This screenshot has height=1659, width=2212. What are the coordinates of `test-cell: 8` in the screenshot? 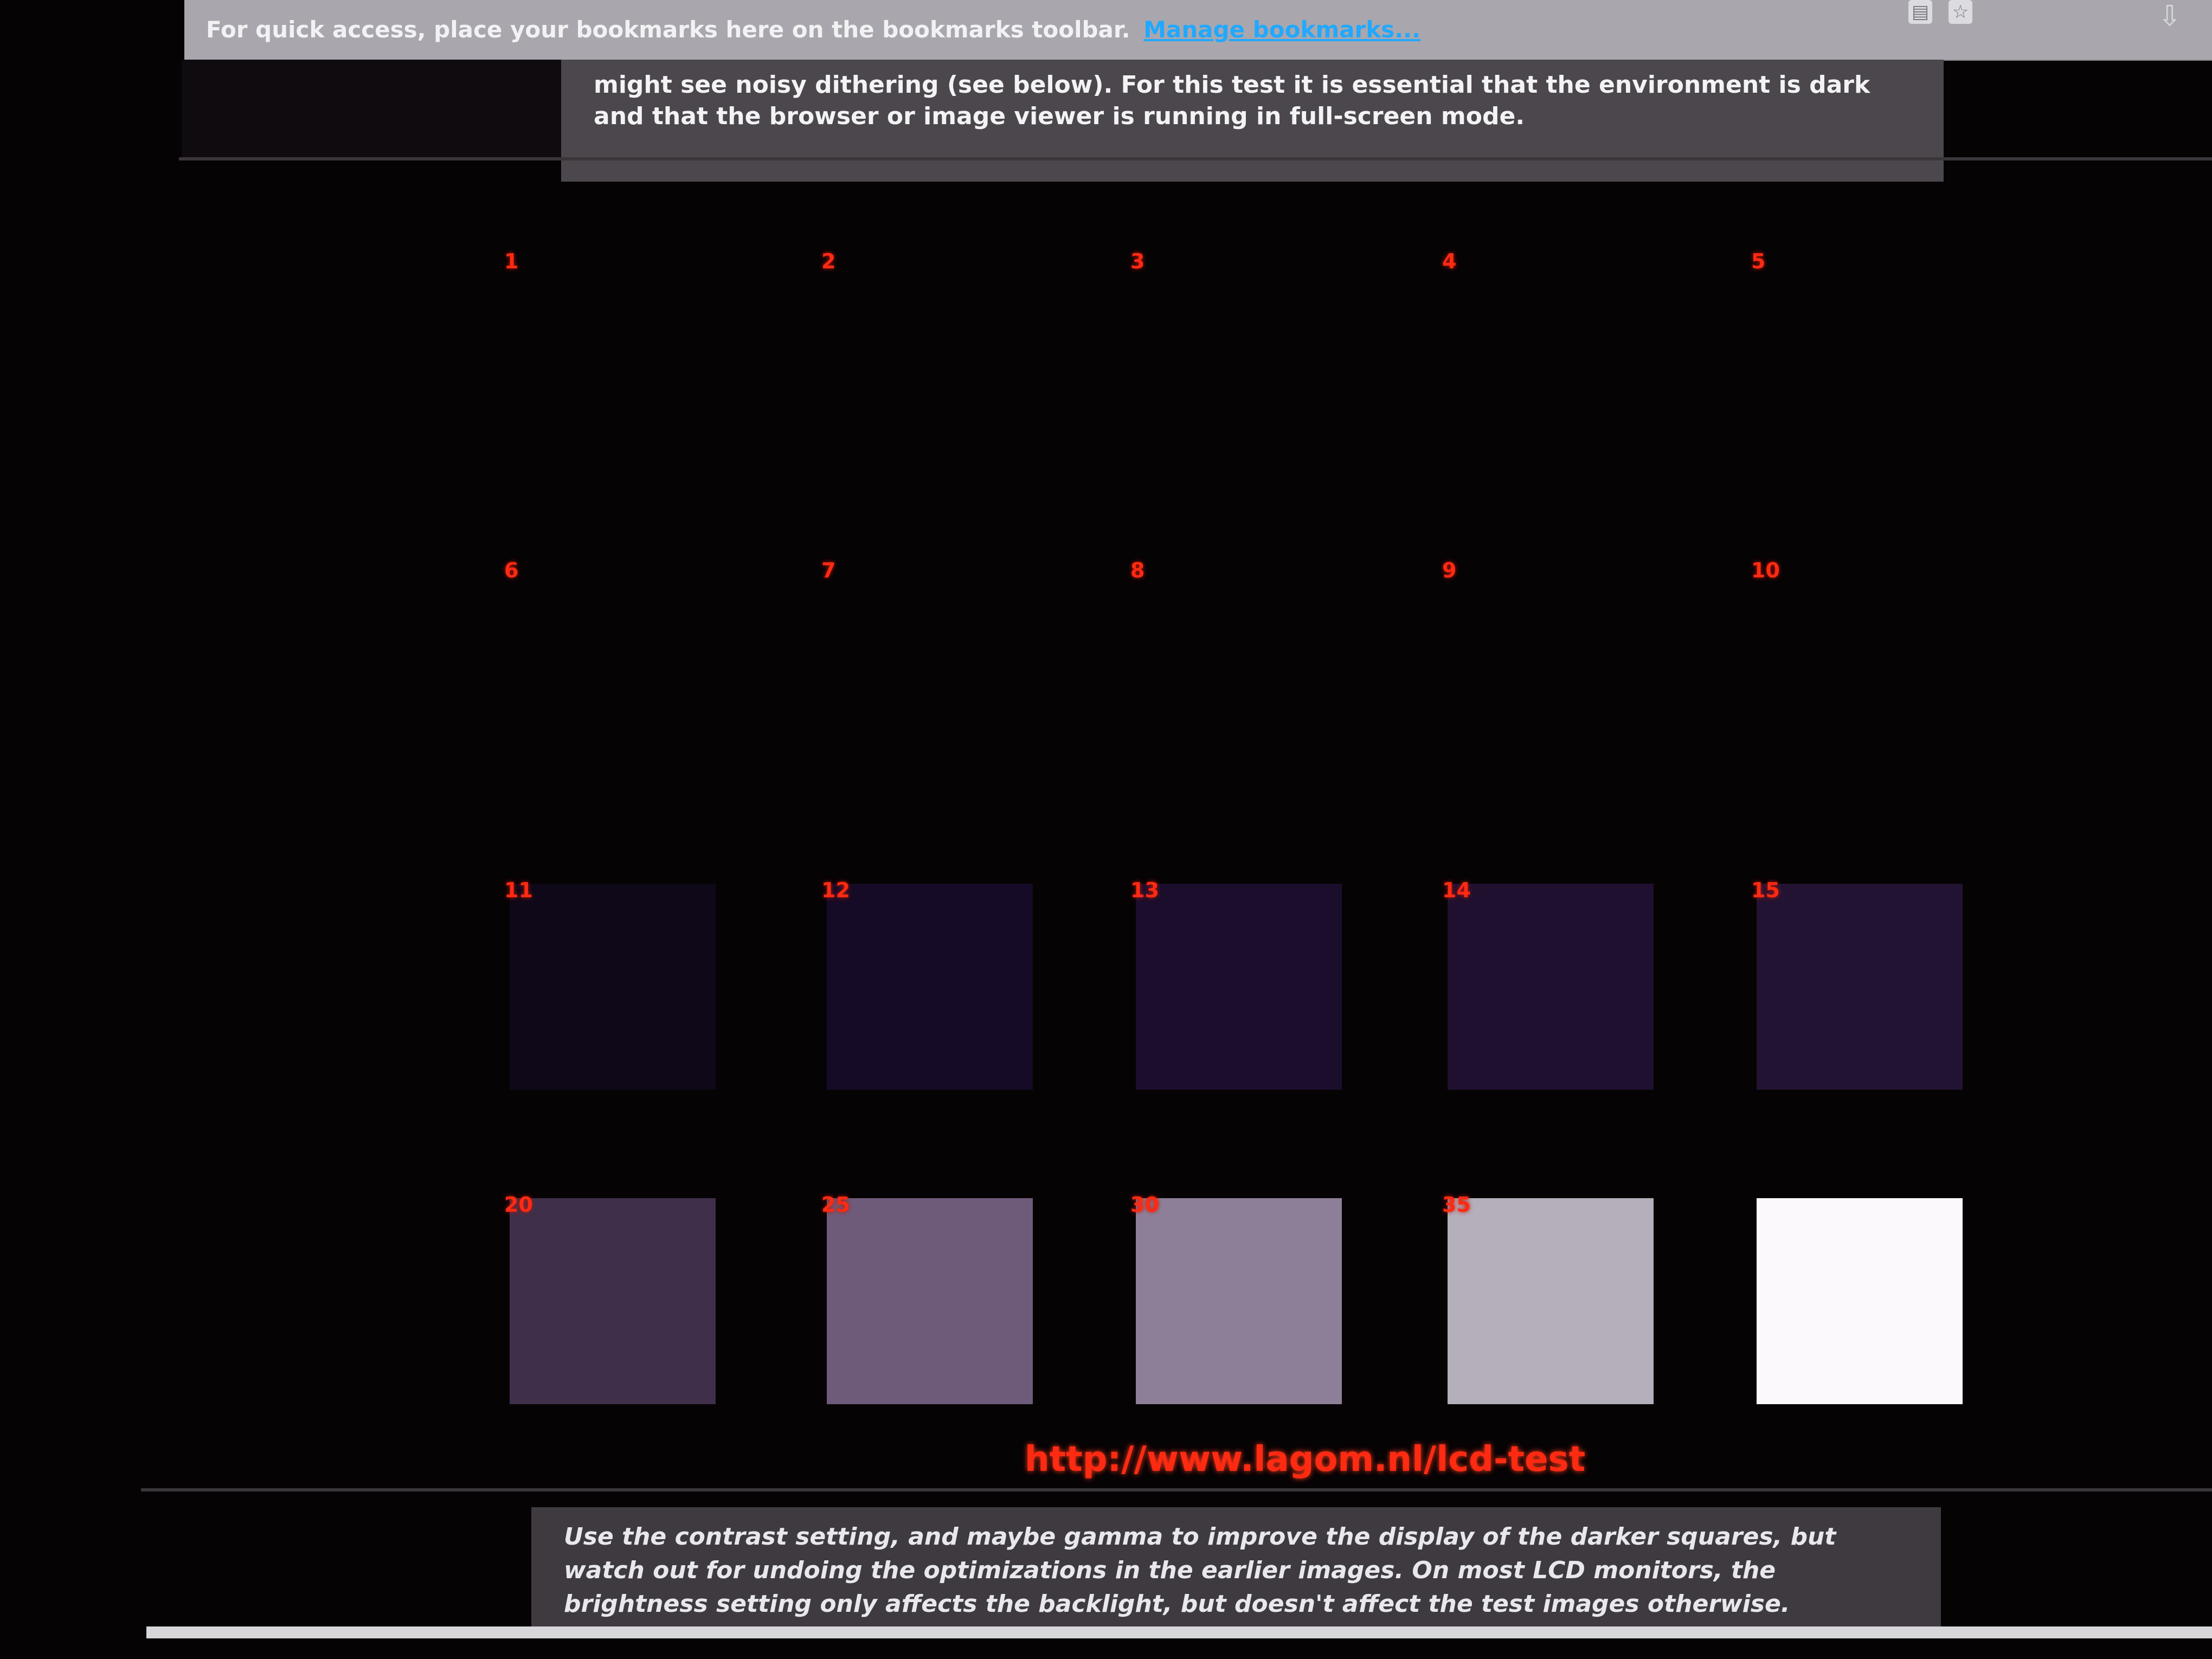 It's located at (1236, 666).